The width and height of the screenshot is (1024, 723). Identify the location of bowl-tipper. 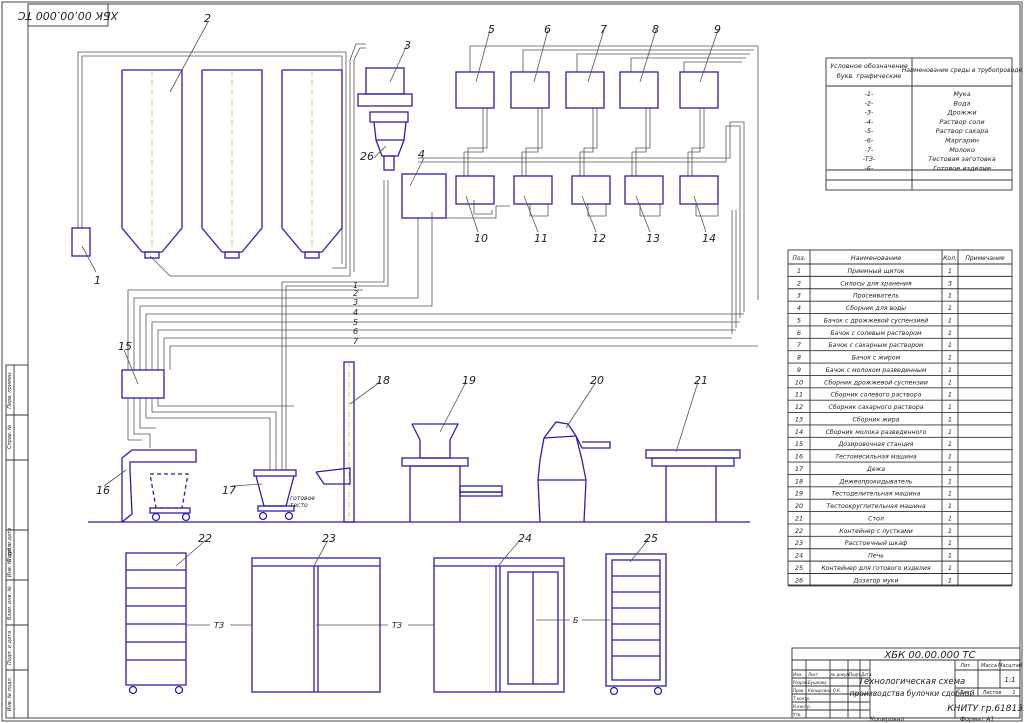
(335, 442).